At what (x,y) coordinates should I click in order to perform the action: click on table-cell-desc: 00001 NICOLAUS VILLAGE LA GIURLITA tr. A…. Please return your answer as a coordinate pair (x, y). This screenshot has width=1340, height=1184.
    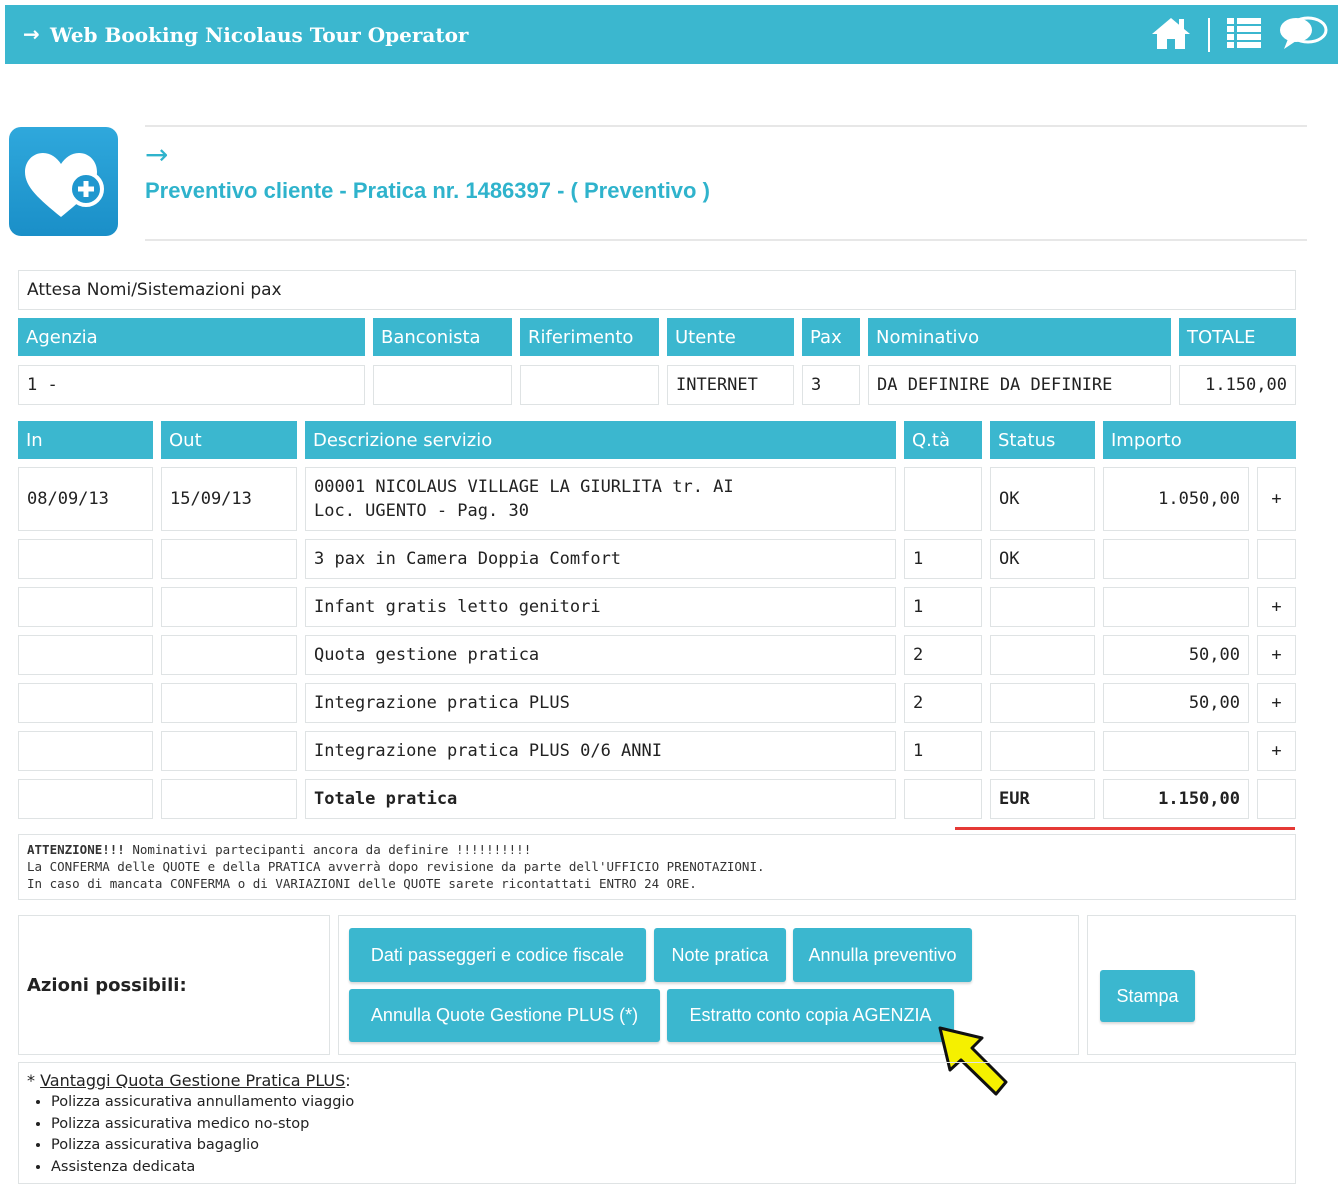
    Looking at the image, I should click on (600, 499).